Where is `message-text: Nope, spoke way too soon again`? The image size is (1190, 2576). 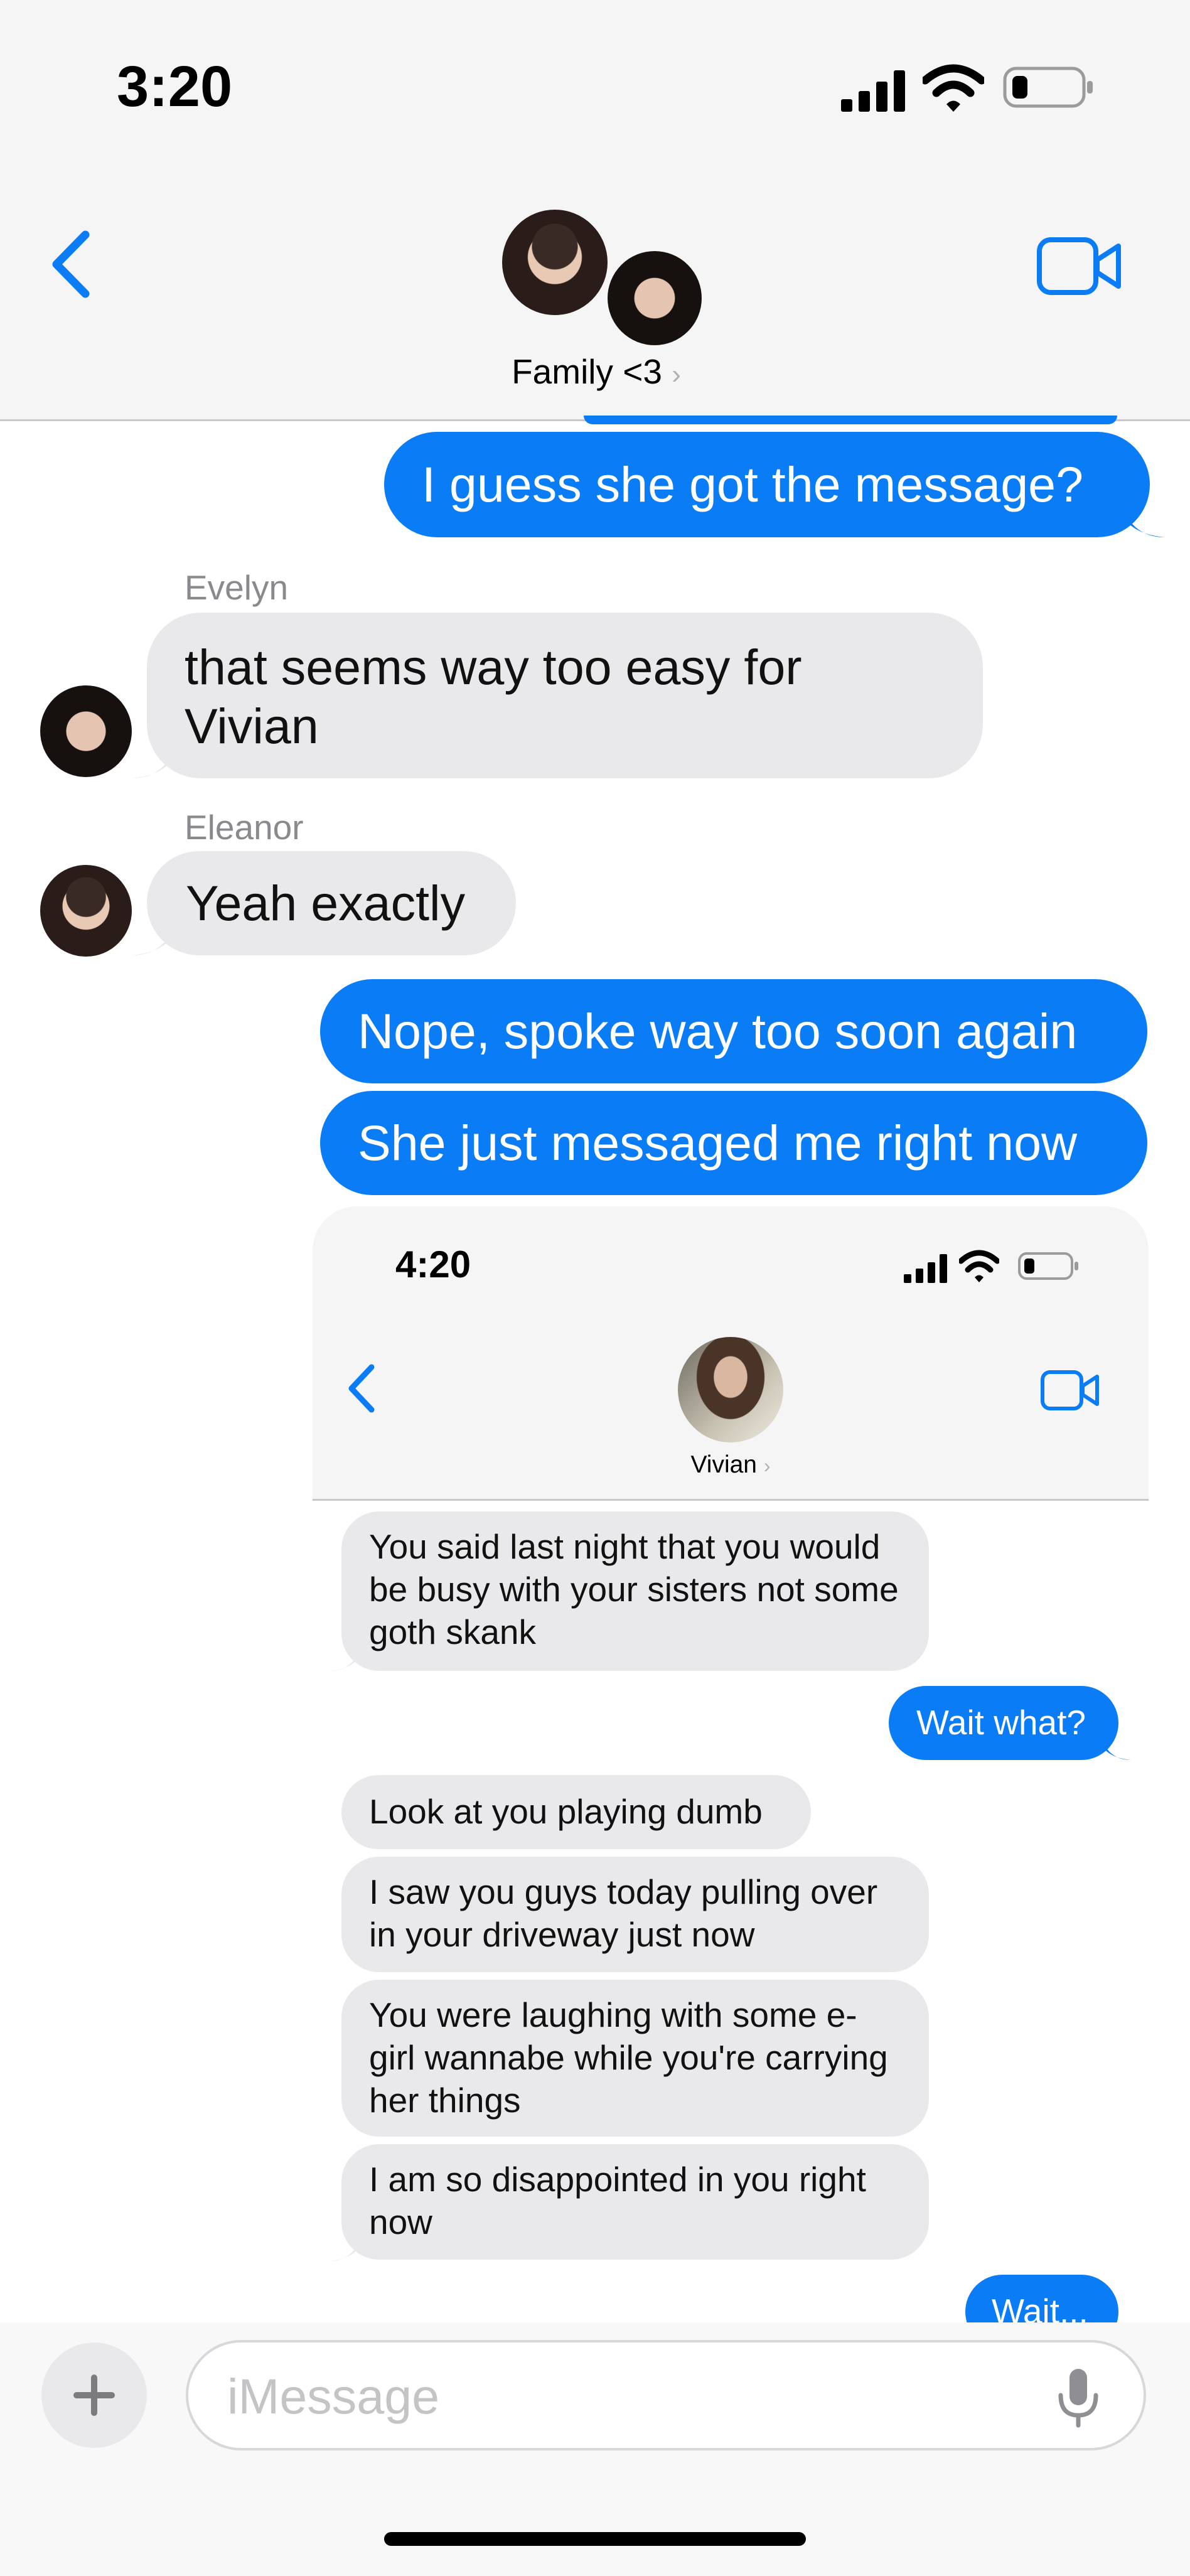 message-text: Nope, spoke way too soon again is located at coordinates (718, 1031).